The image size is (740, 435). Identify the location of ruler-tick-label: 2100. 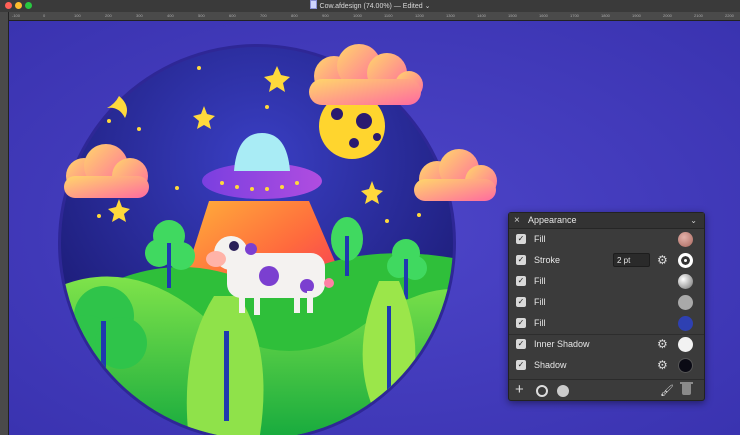
(698, 15).